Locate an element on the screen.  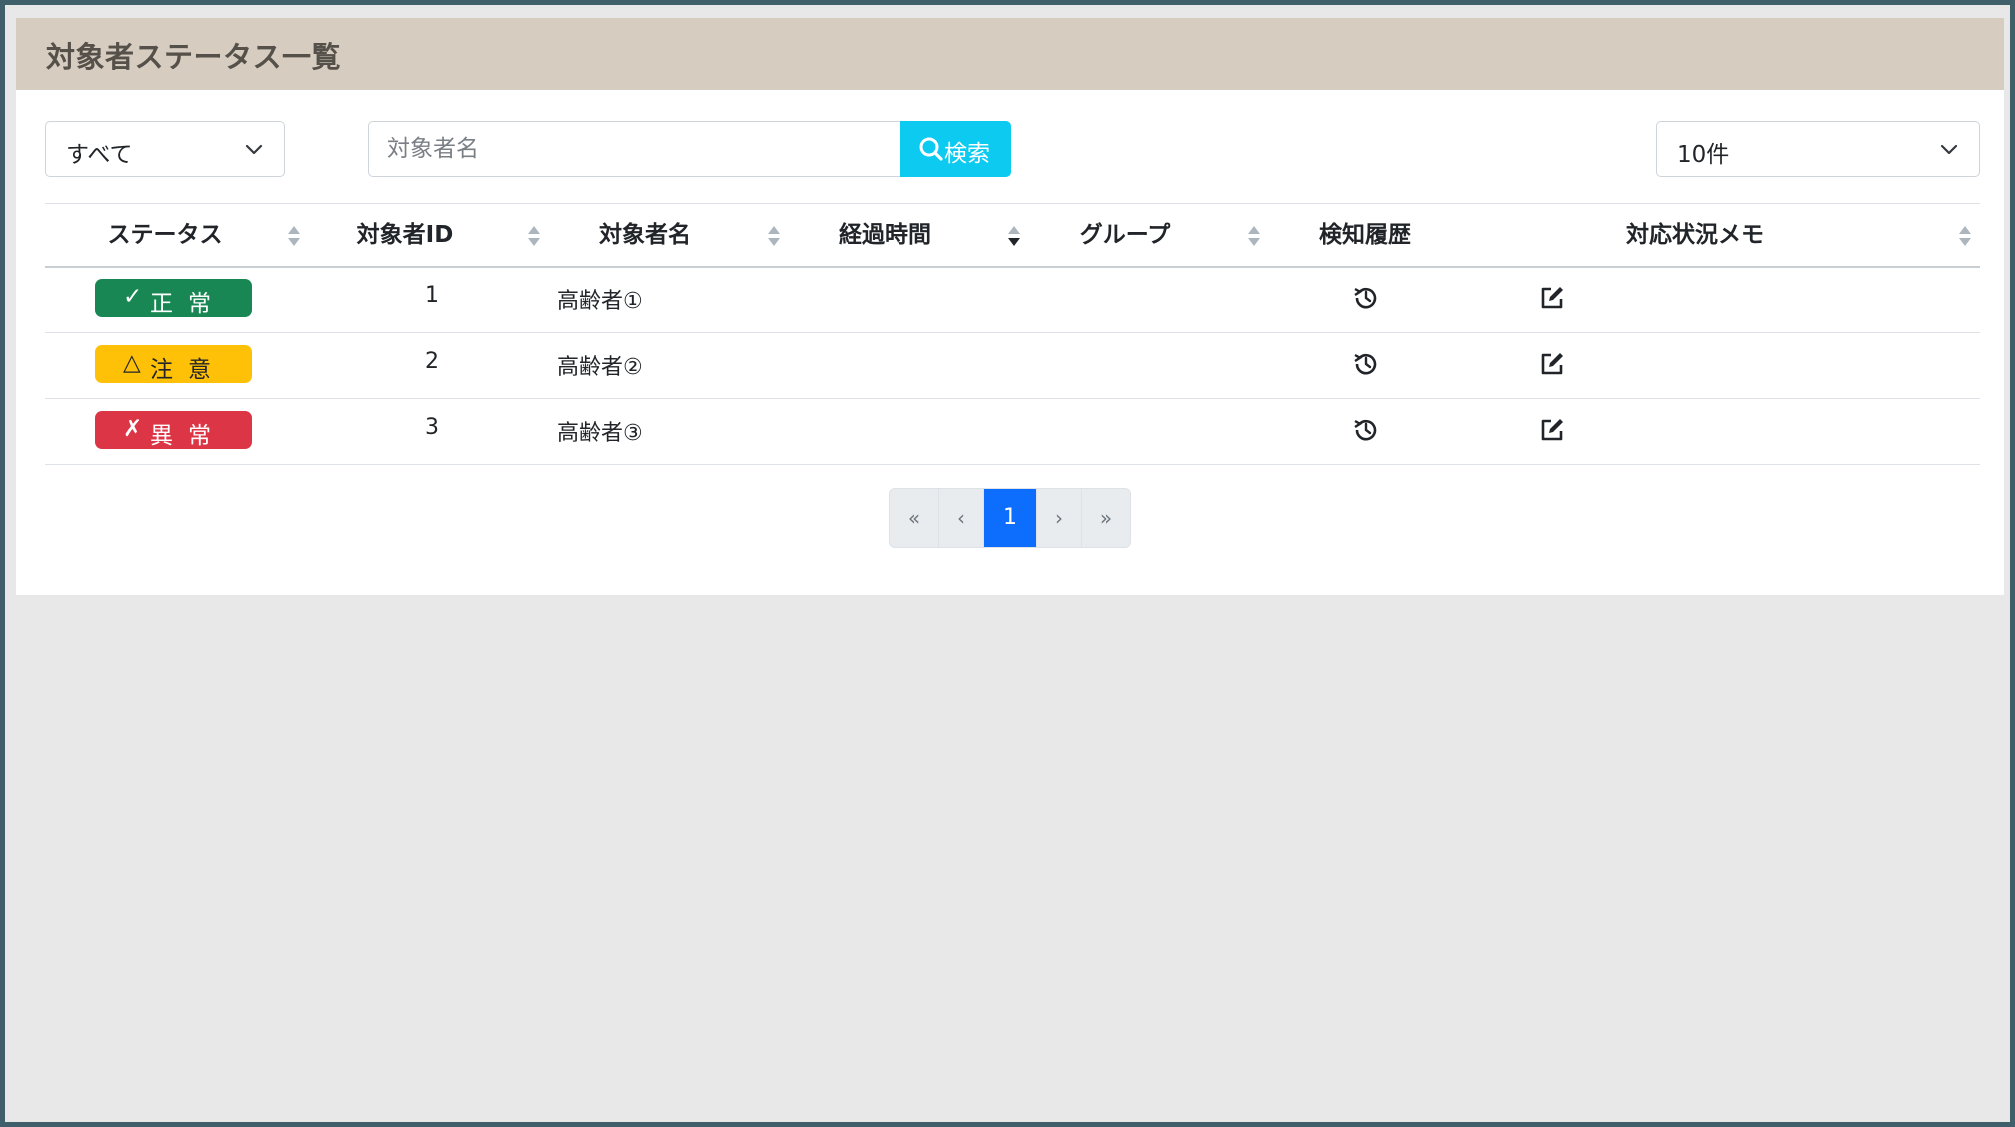
page-1-button: 1 is located at coordinates (1010, 518).